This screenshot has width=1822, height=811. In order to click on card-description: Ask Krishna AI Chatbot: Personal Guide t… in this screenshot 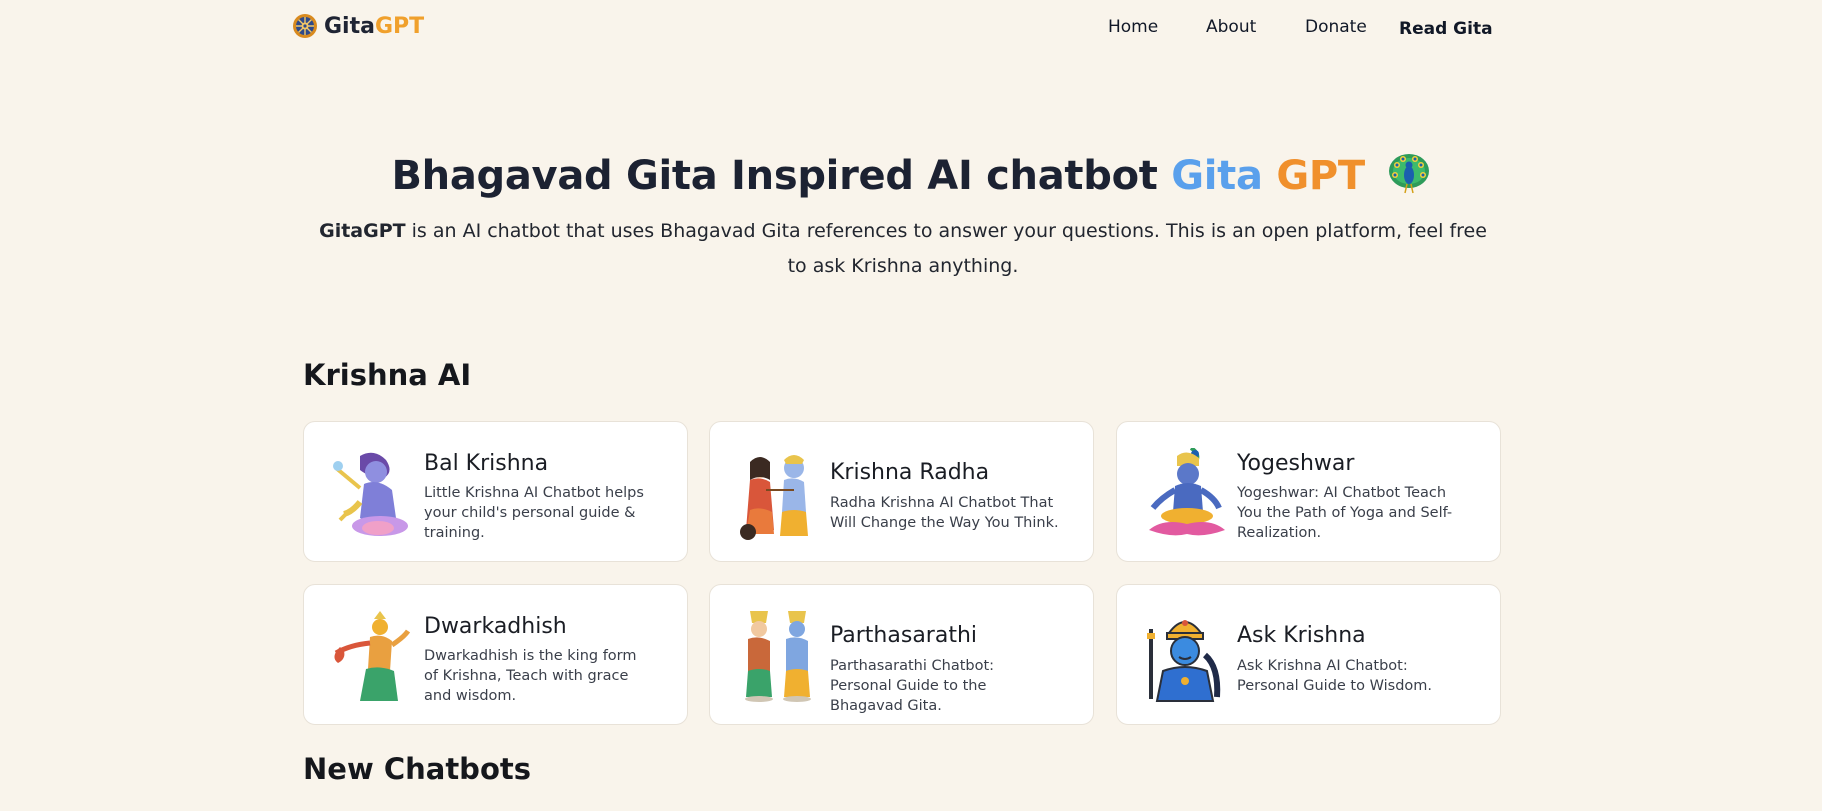, I will do `click(1335, 676)`.